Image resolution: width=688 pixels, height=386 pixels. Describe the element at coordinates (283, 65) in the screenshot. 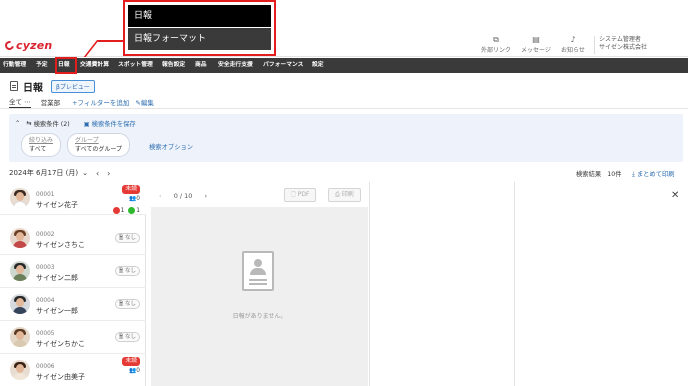

I see `nav-item-performance: パフォーマンス` at that location.